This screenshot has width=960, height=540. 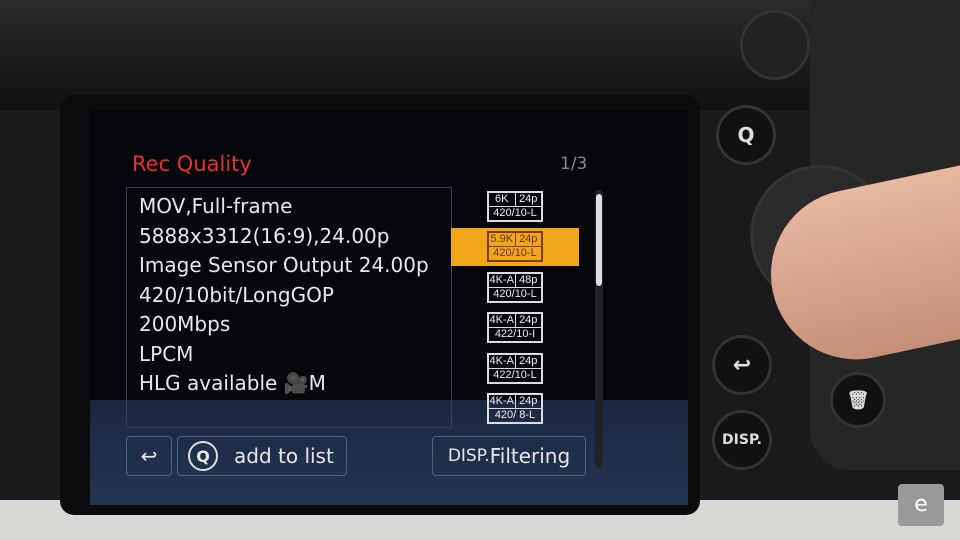 I want to click on format-option: 4K-A 24p 420/ 8-L, so click(x=515, y=409).